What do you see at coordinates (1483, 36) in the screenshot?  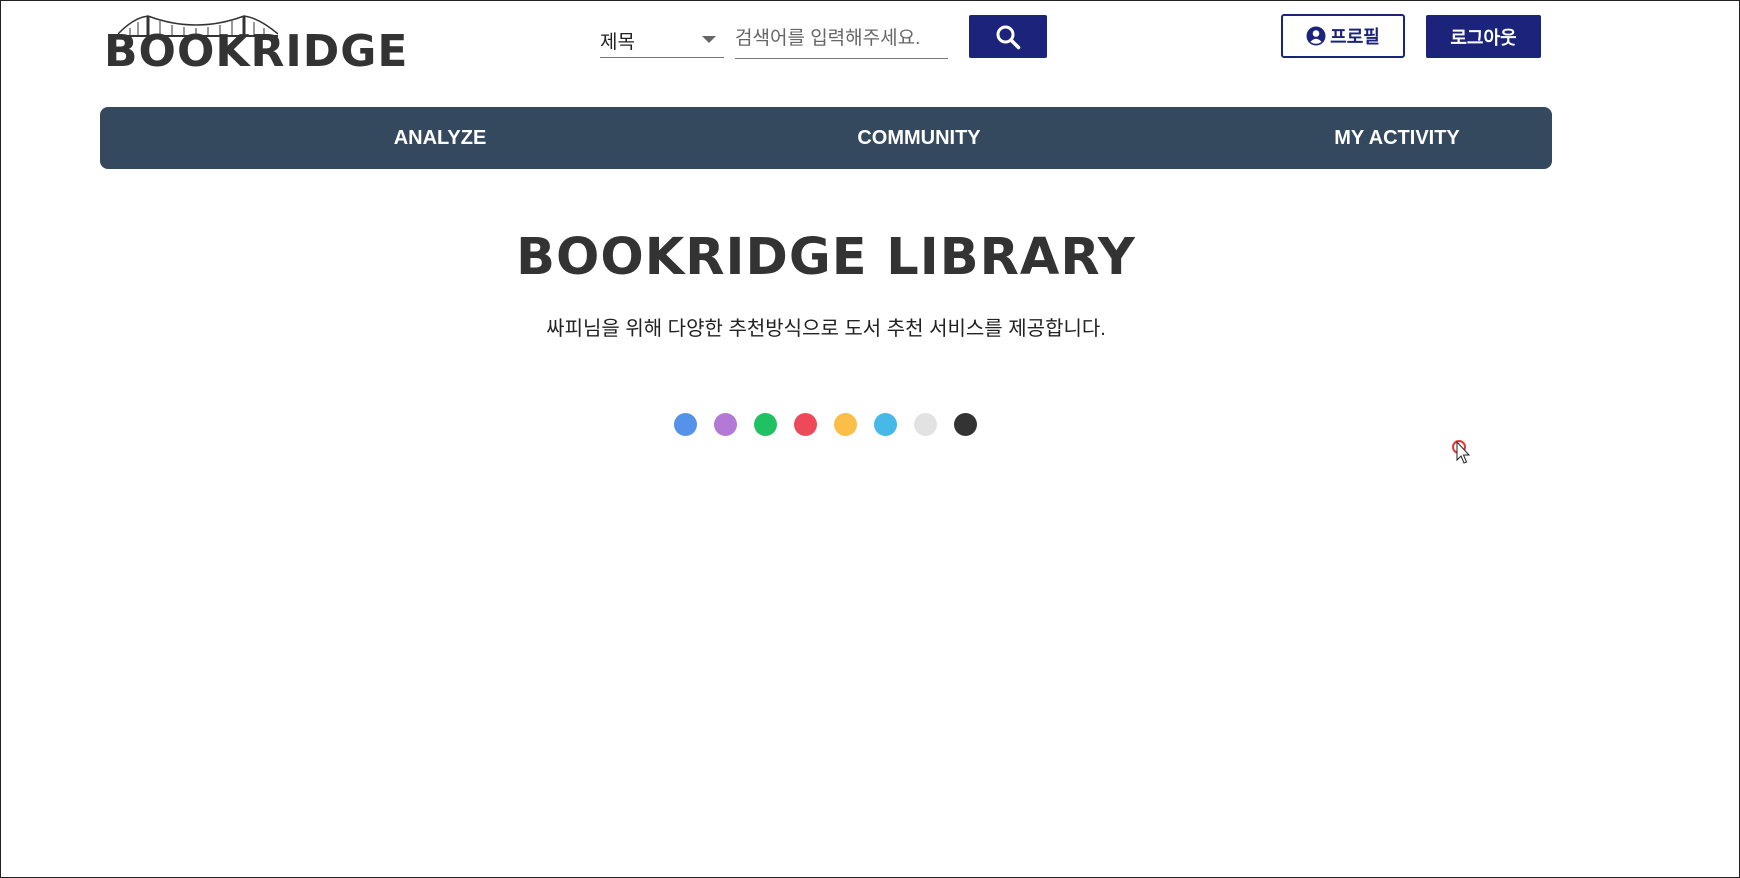 I see `logout-button: 로그아웃` at bounding box center [1483, 36].